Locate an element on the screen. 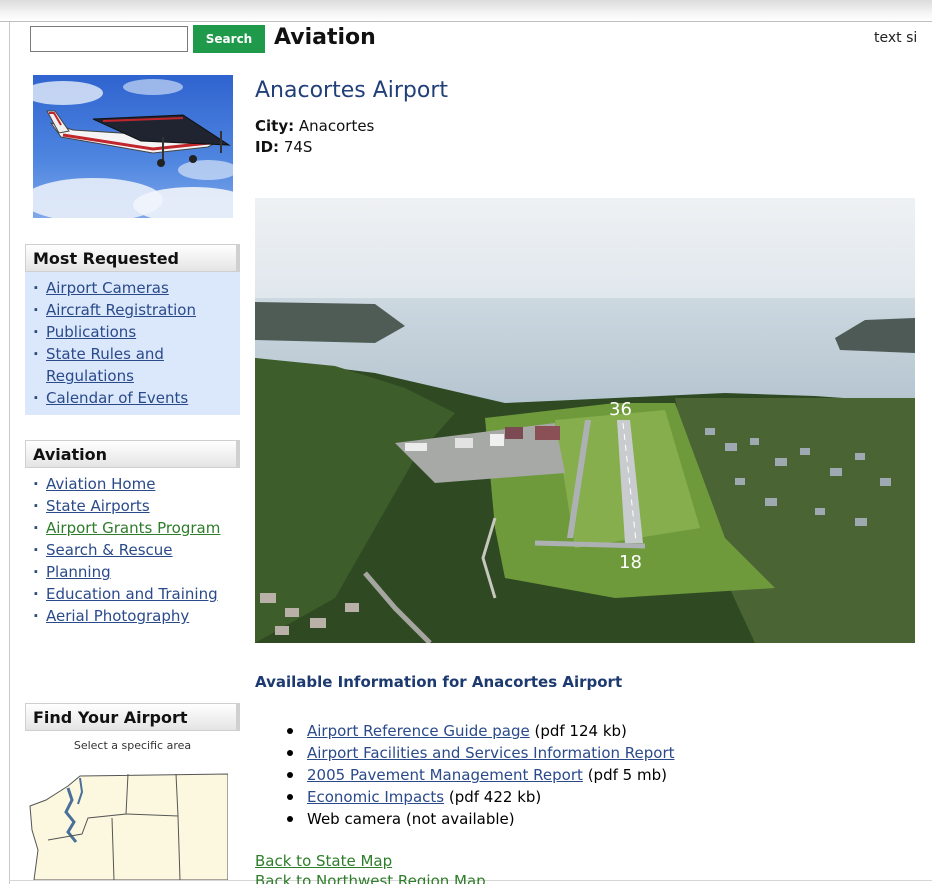 The image size is (932, 884). list-item: Education and Training is located at coordinates (132, 594).